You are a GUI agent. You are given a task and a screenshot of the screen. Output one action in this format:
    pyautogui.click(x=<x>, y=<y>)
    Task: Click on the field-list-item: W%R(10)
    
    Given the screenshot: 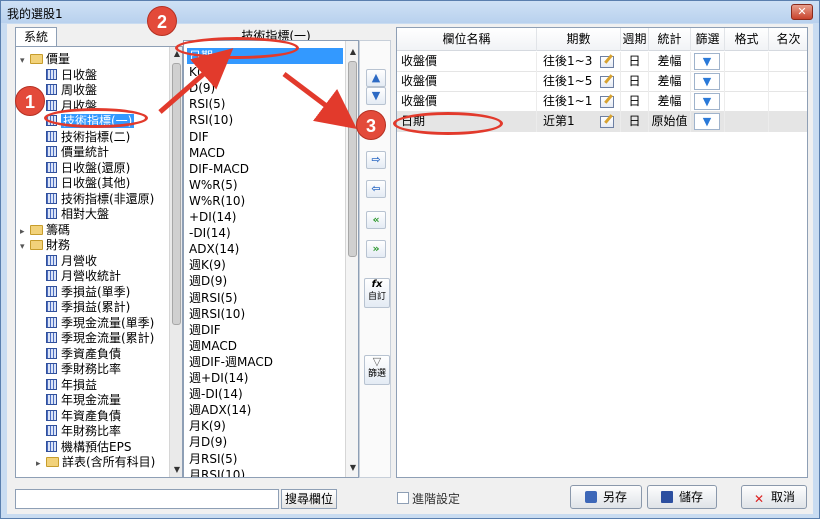 What is the action you would take?
    pyautogui.click(x=265, y=201)
    